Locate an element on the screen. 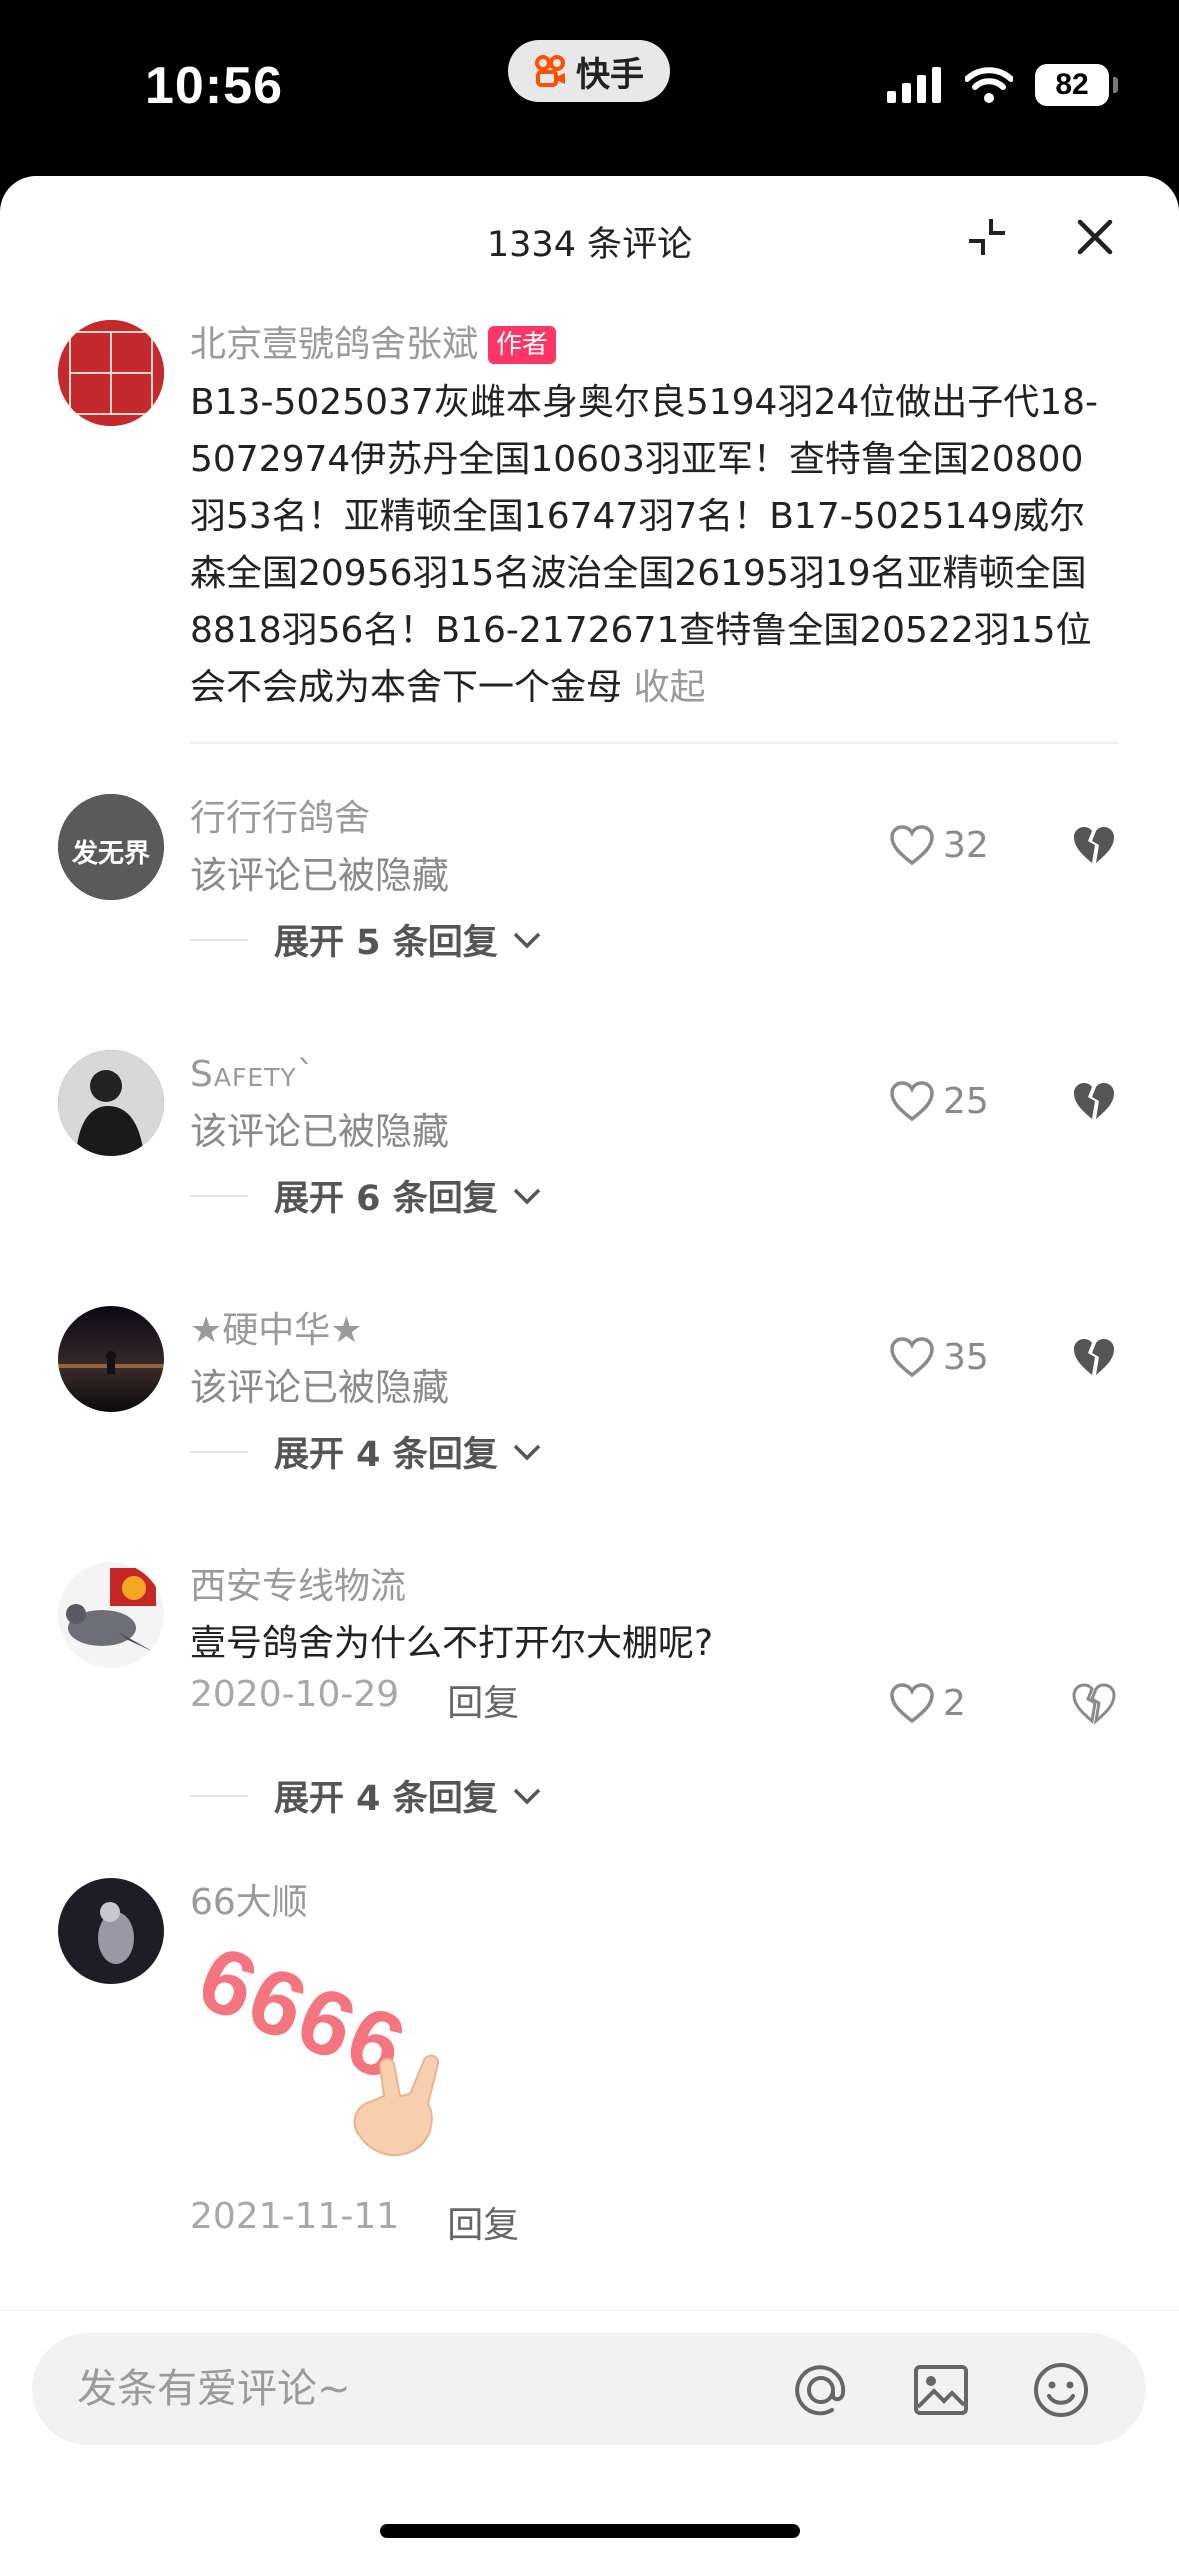  svg-text: 发无界 is located at coordinates (110, 853).